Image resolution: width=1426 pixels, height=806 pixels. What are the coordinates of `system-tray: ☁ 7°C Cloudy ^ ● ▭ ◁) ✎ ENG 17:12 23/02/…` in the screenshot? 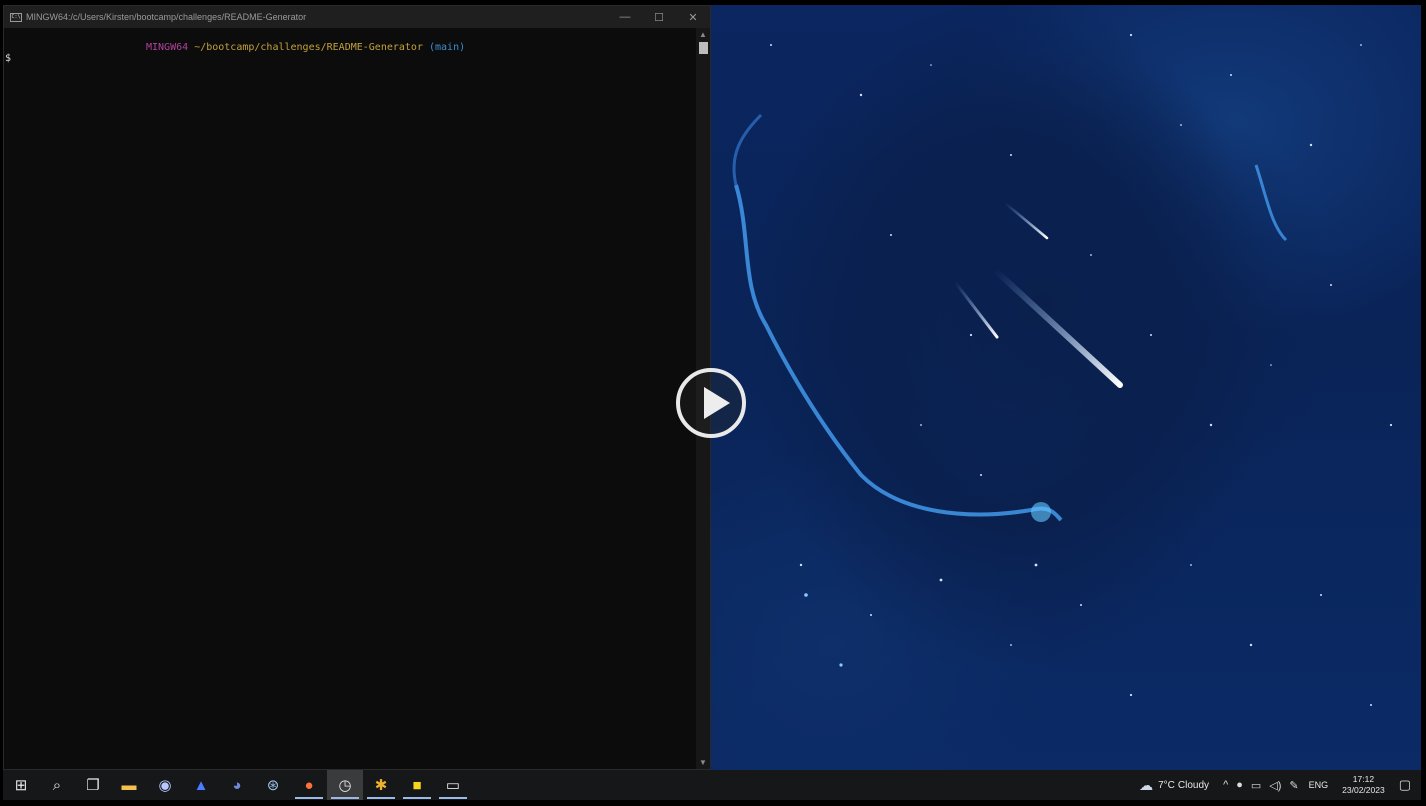 It's located at (1280, 785).